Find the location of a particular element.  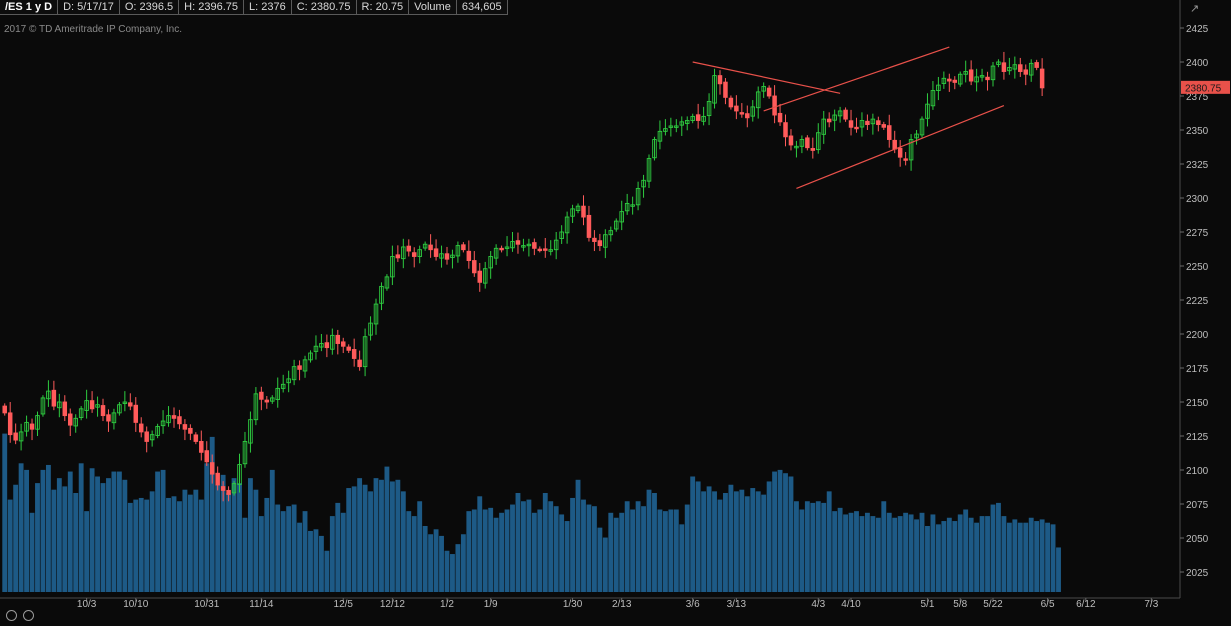

price-tick-label: 2225 is located at coordinates (1197, 301).